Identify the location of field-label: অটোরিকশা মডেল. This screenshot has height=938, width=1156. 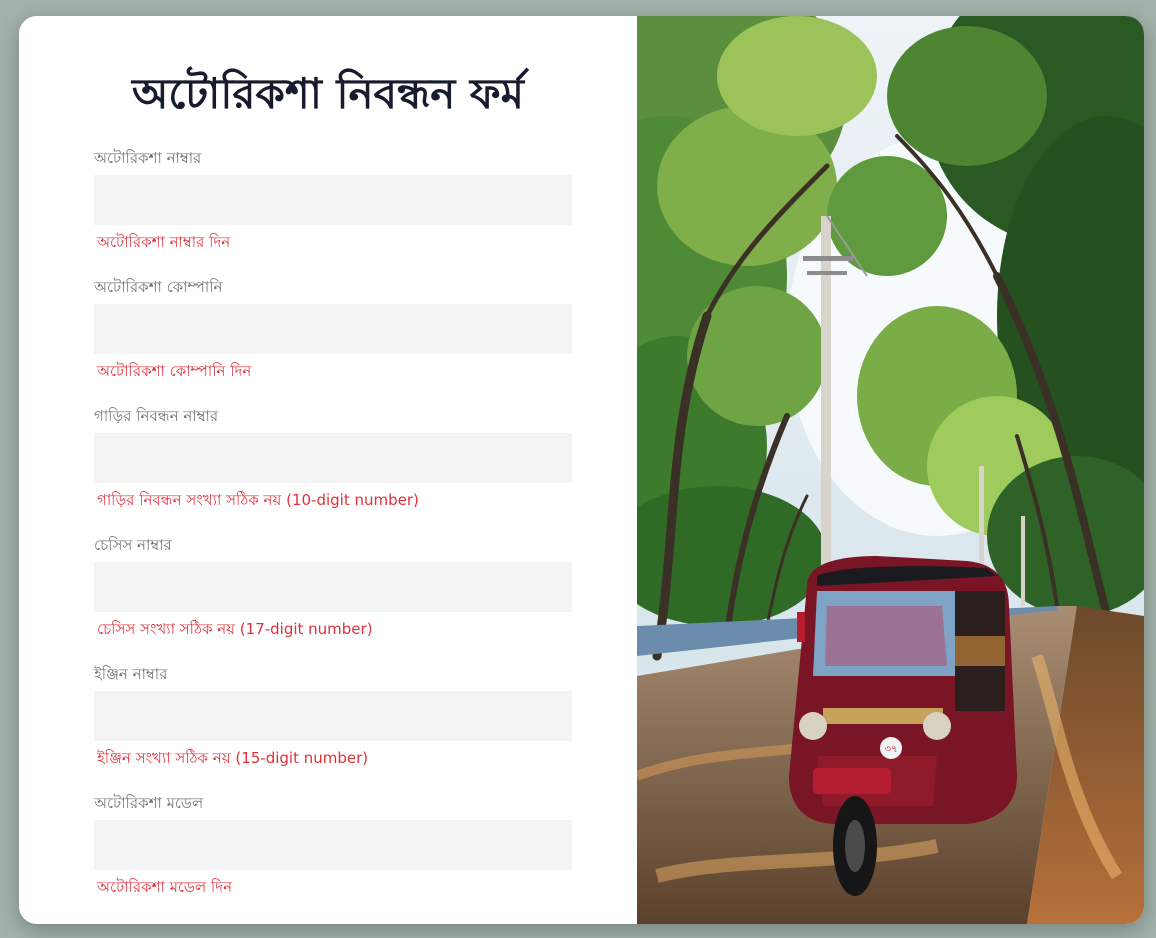
(149, 803).